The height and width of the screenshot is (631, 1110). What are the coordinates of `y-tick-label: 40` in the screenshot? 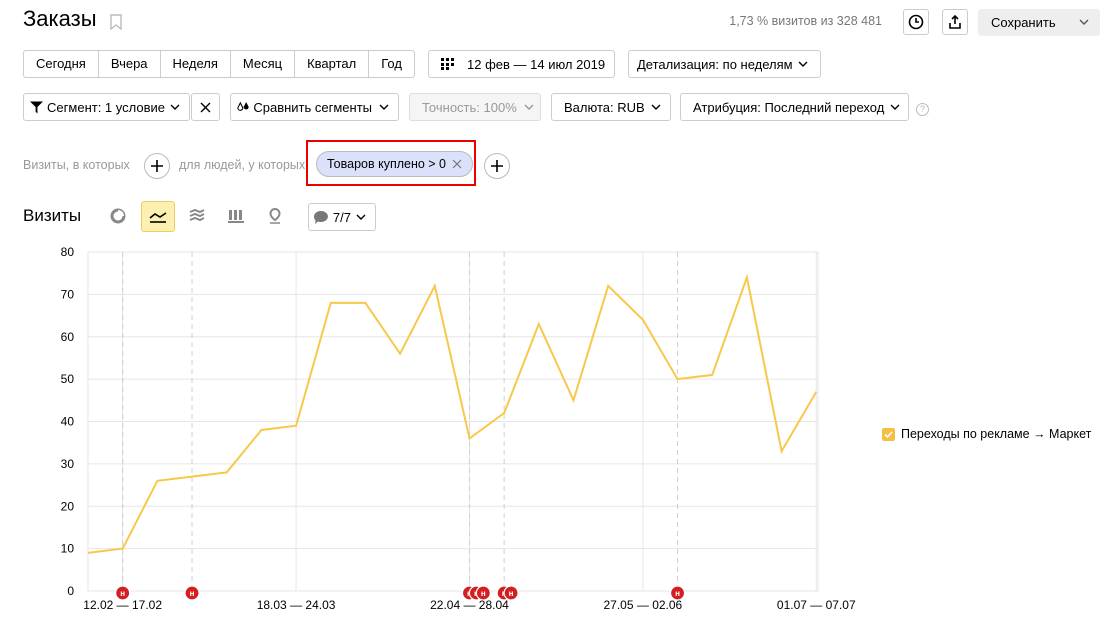 It's located at (68, 422).